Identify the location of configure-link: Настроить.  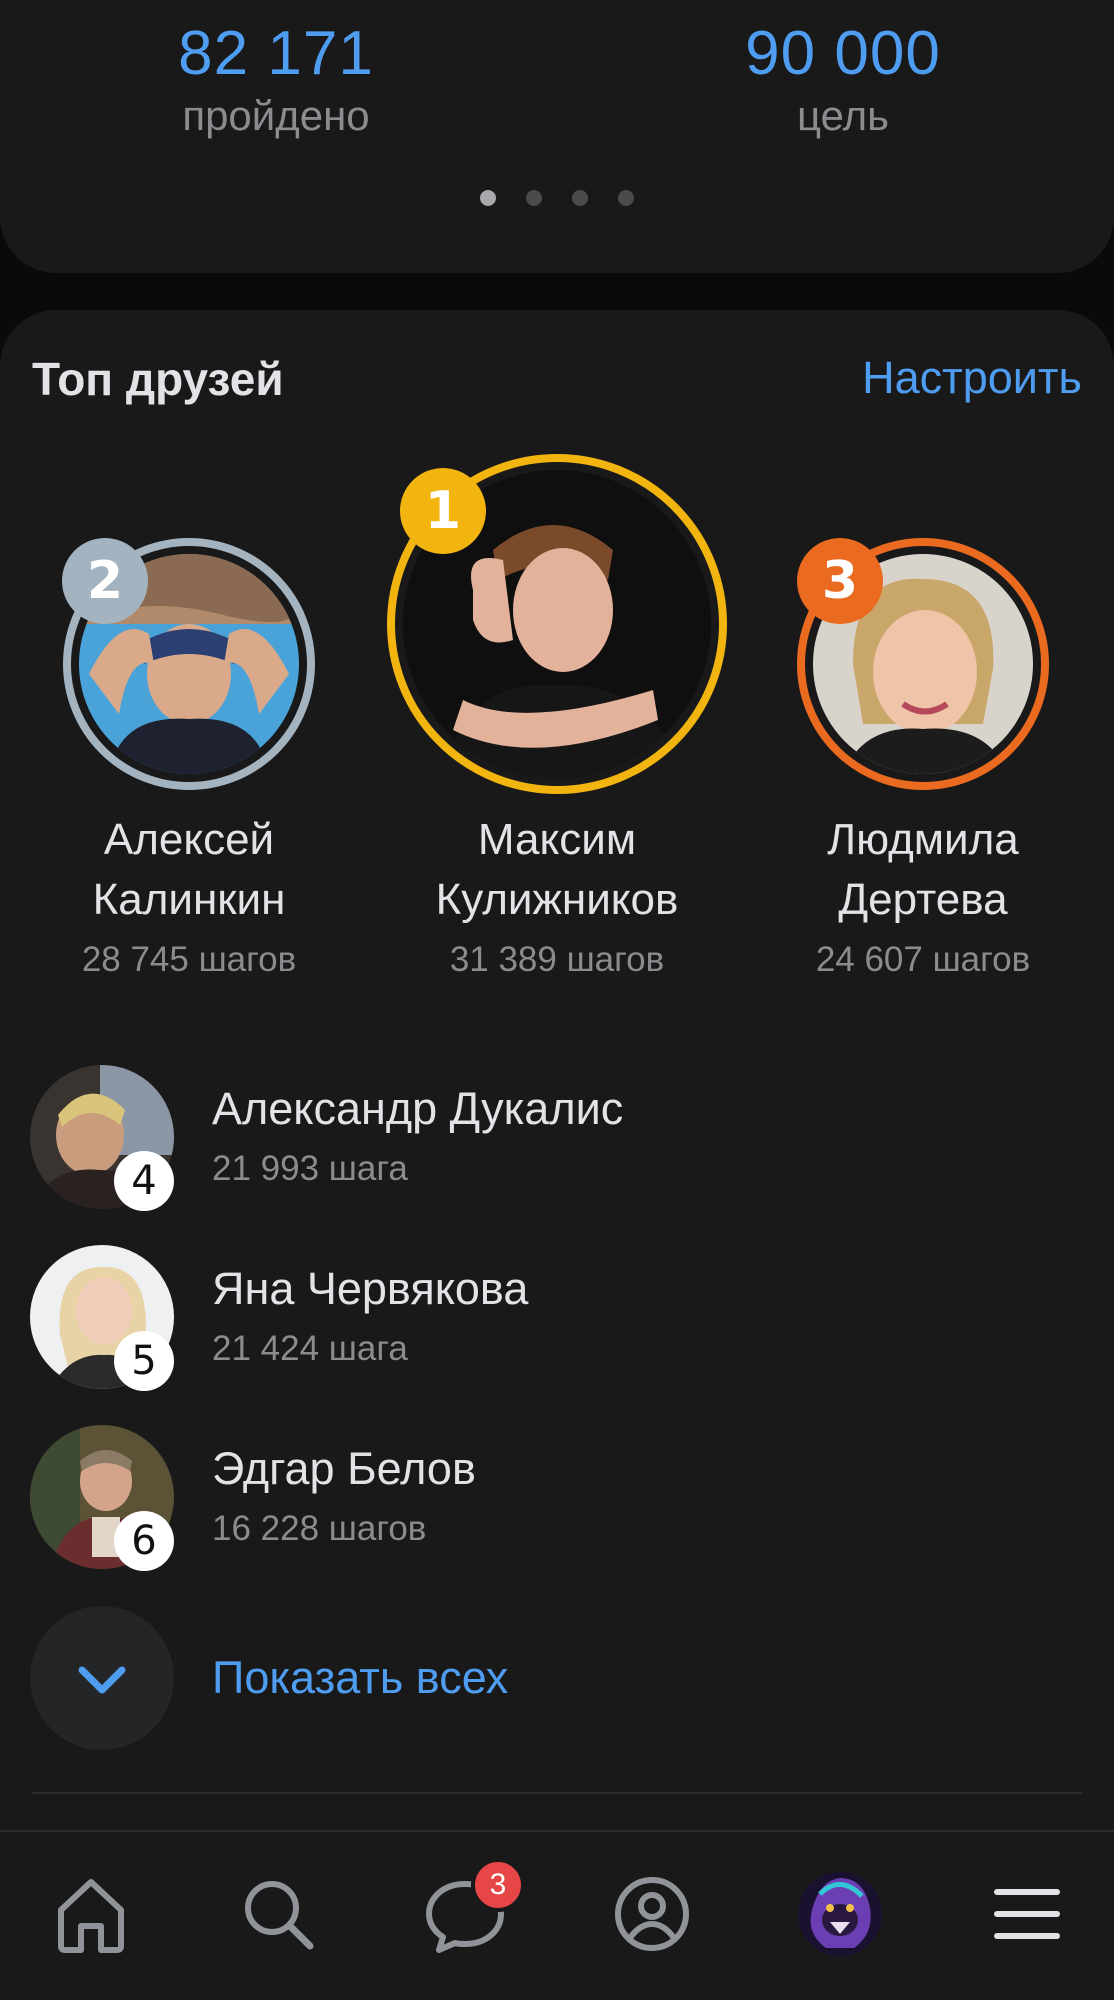
(972, 378).